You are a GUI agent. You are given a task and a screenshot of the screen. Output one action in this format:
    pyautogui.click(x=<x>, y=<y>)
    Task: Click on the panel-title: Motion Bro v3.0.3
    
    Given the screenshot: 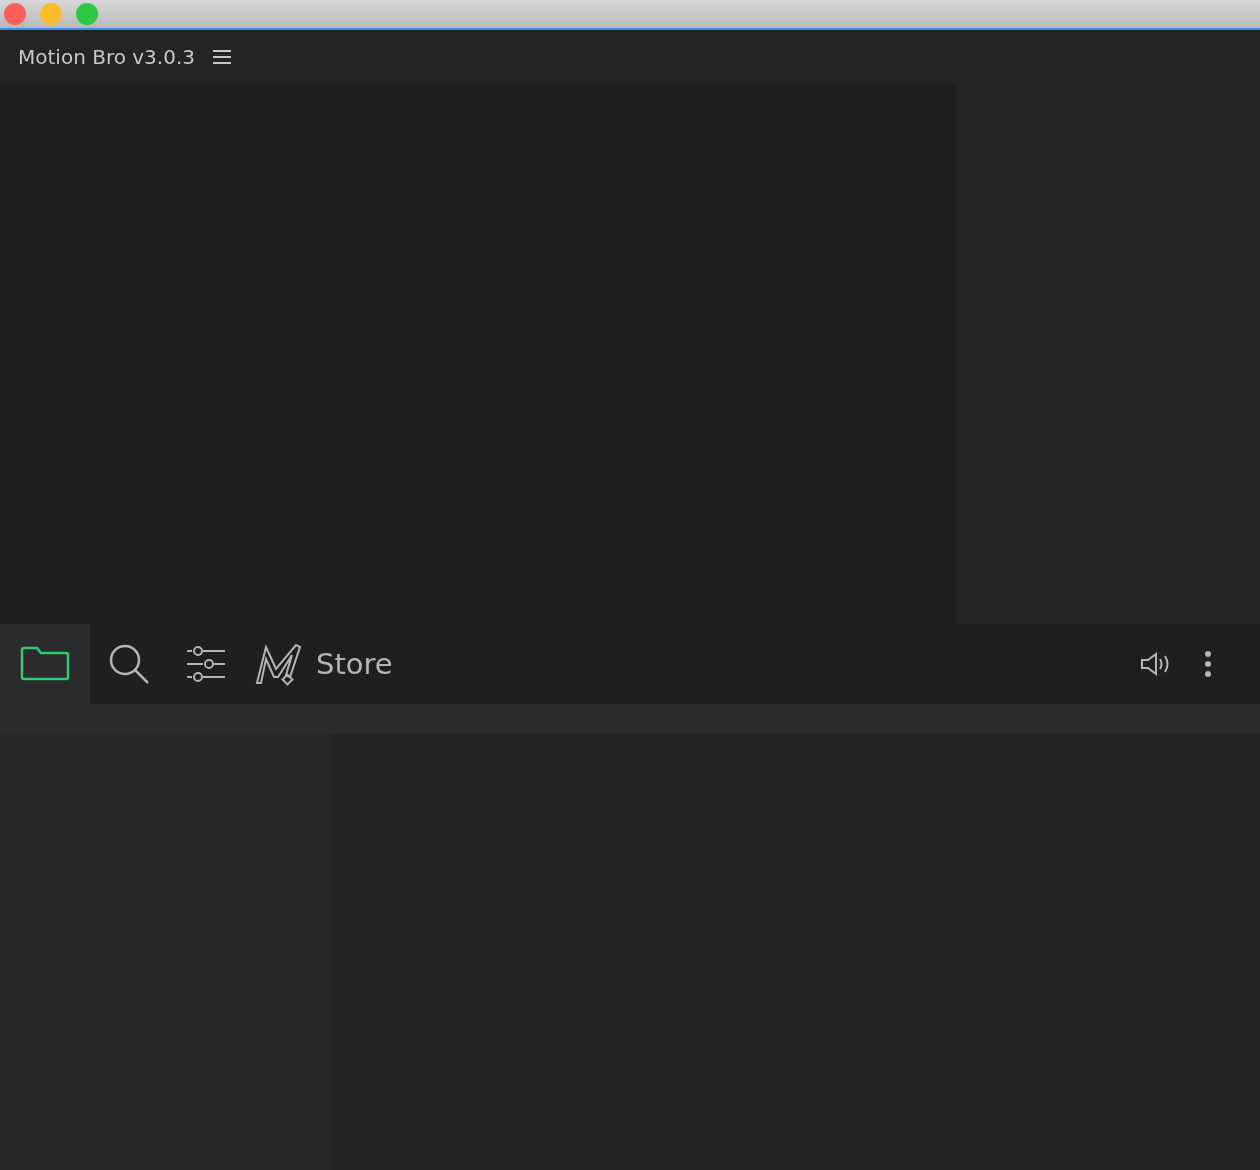 What is the action you would take?
    pyautogui.click(x=106, y=57)
    